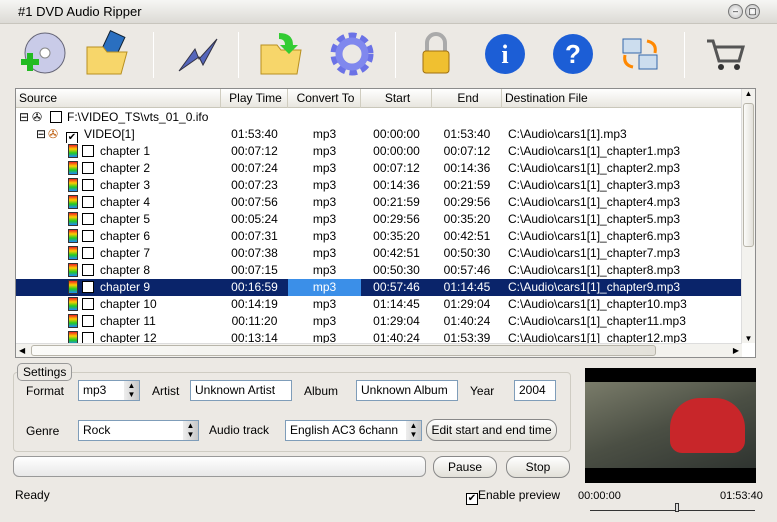  What do you see at coordinates (594, 168) in the screenshot?
I see `destination-file: C:\Audio\cars1[1]_chapter2.mp3` at bounding box center [594, 168].